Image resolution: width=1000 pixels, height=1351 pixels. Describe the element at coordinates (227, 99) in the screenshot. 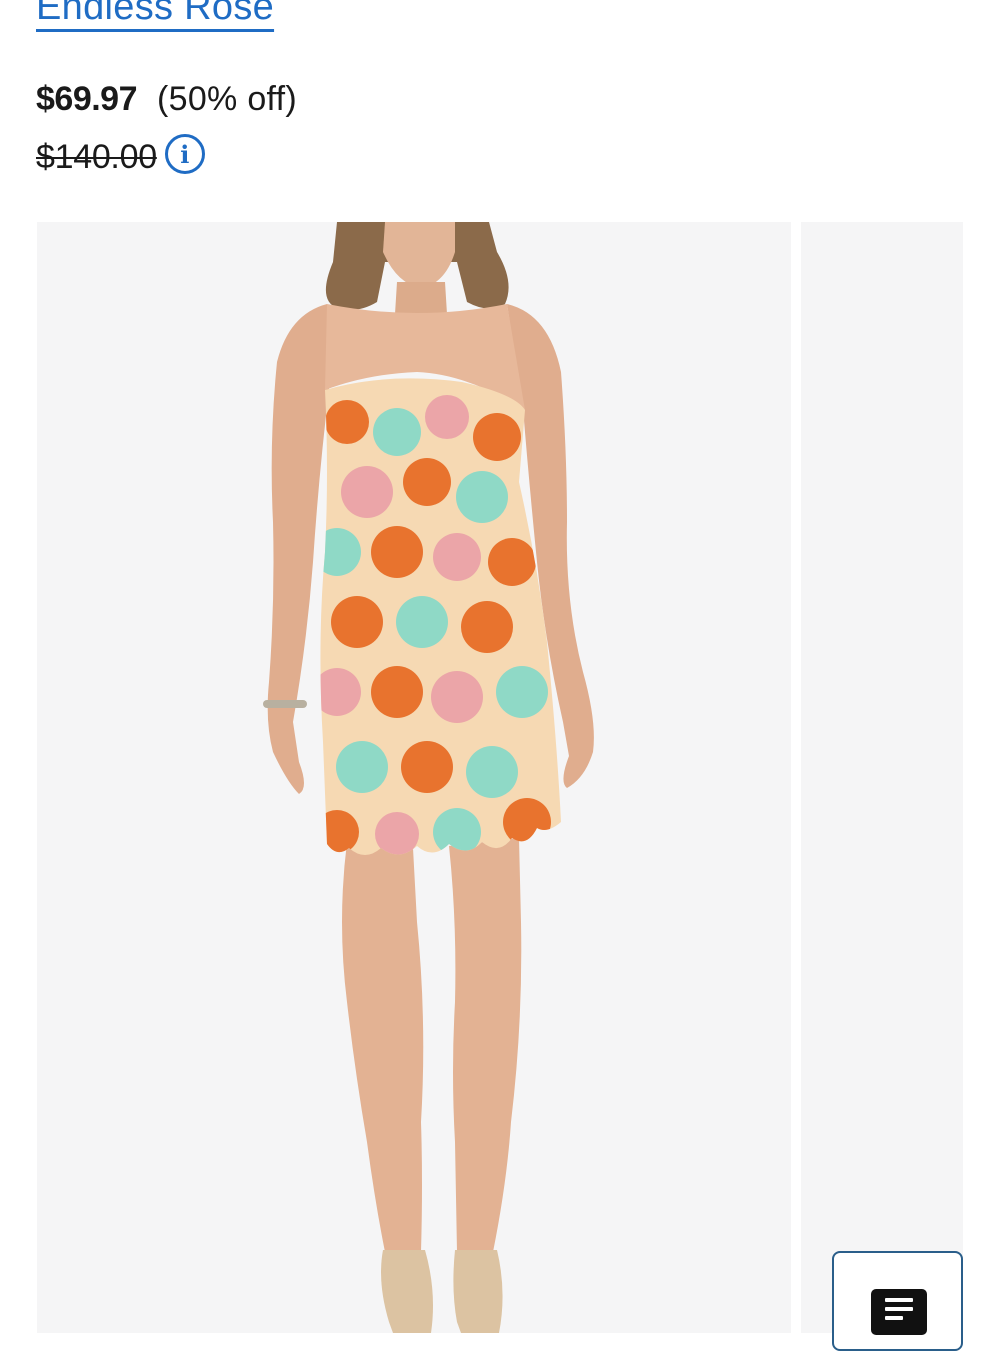

I see `discount-percentage: (50% off)` at that location.